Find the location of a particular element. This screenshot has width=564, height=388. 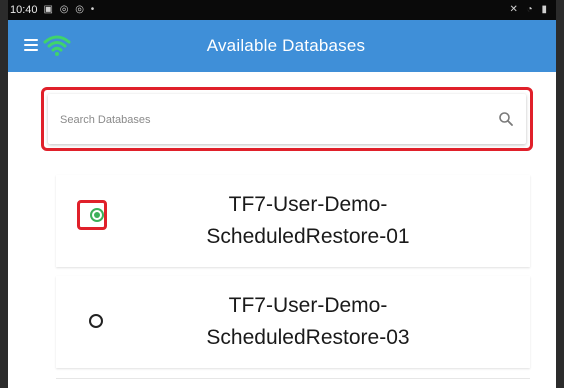

database-name-line2: ScheduledRestore-03 is located at coordinates (308, 337).